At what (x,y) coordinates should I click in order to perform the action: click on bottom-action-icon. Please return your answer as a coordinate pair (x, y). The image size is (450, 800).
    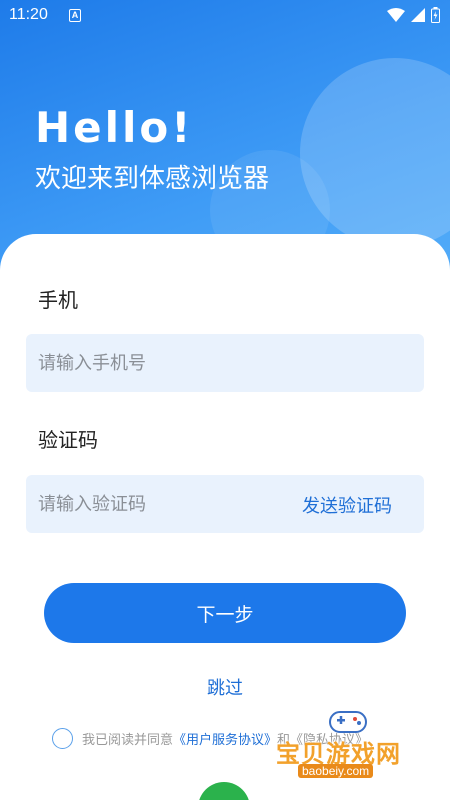
    Looking at the image, I should click on (224, 791).